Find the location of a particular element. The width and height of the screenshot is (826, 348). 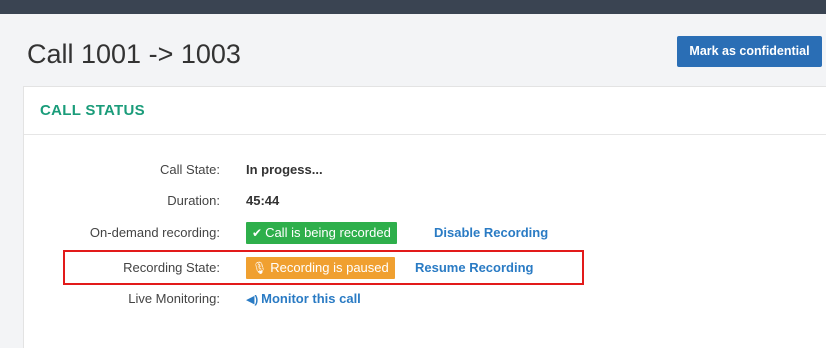

on-demand-recording-label: On-demand recording: is located at coordinates (154, 232).